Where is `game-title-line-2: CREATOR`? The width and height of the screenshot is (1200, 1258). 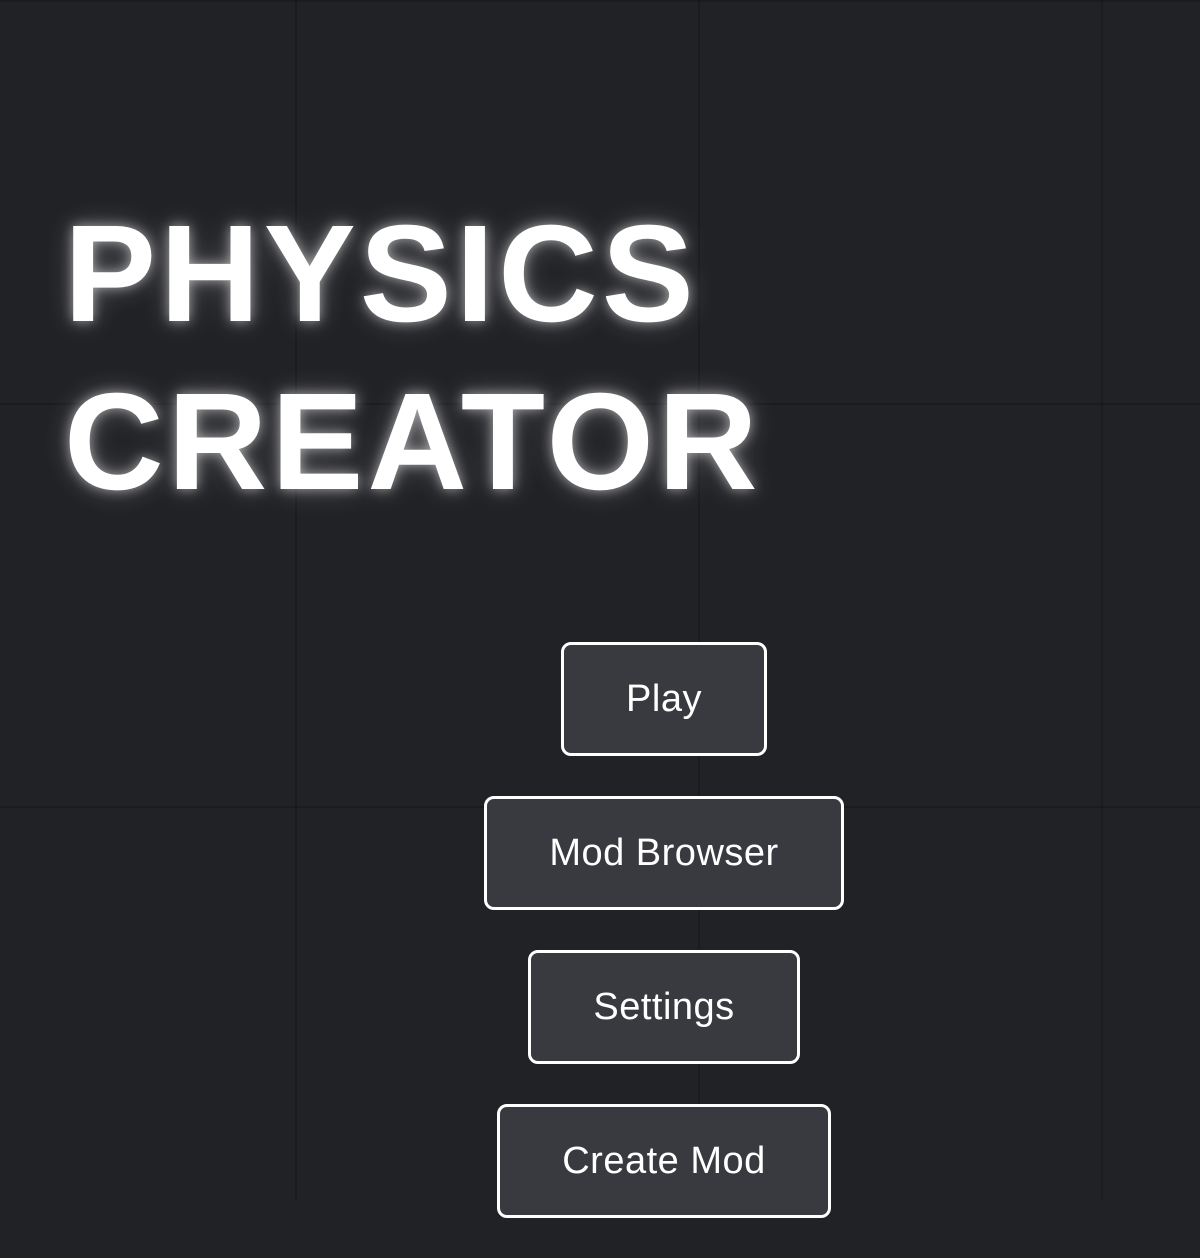
game-title-line-2: CREATOR is located at coordinates (413, 442).